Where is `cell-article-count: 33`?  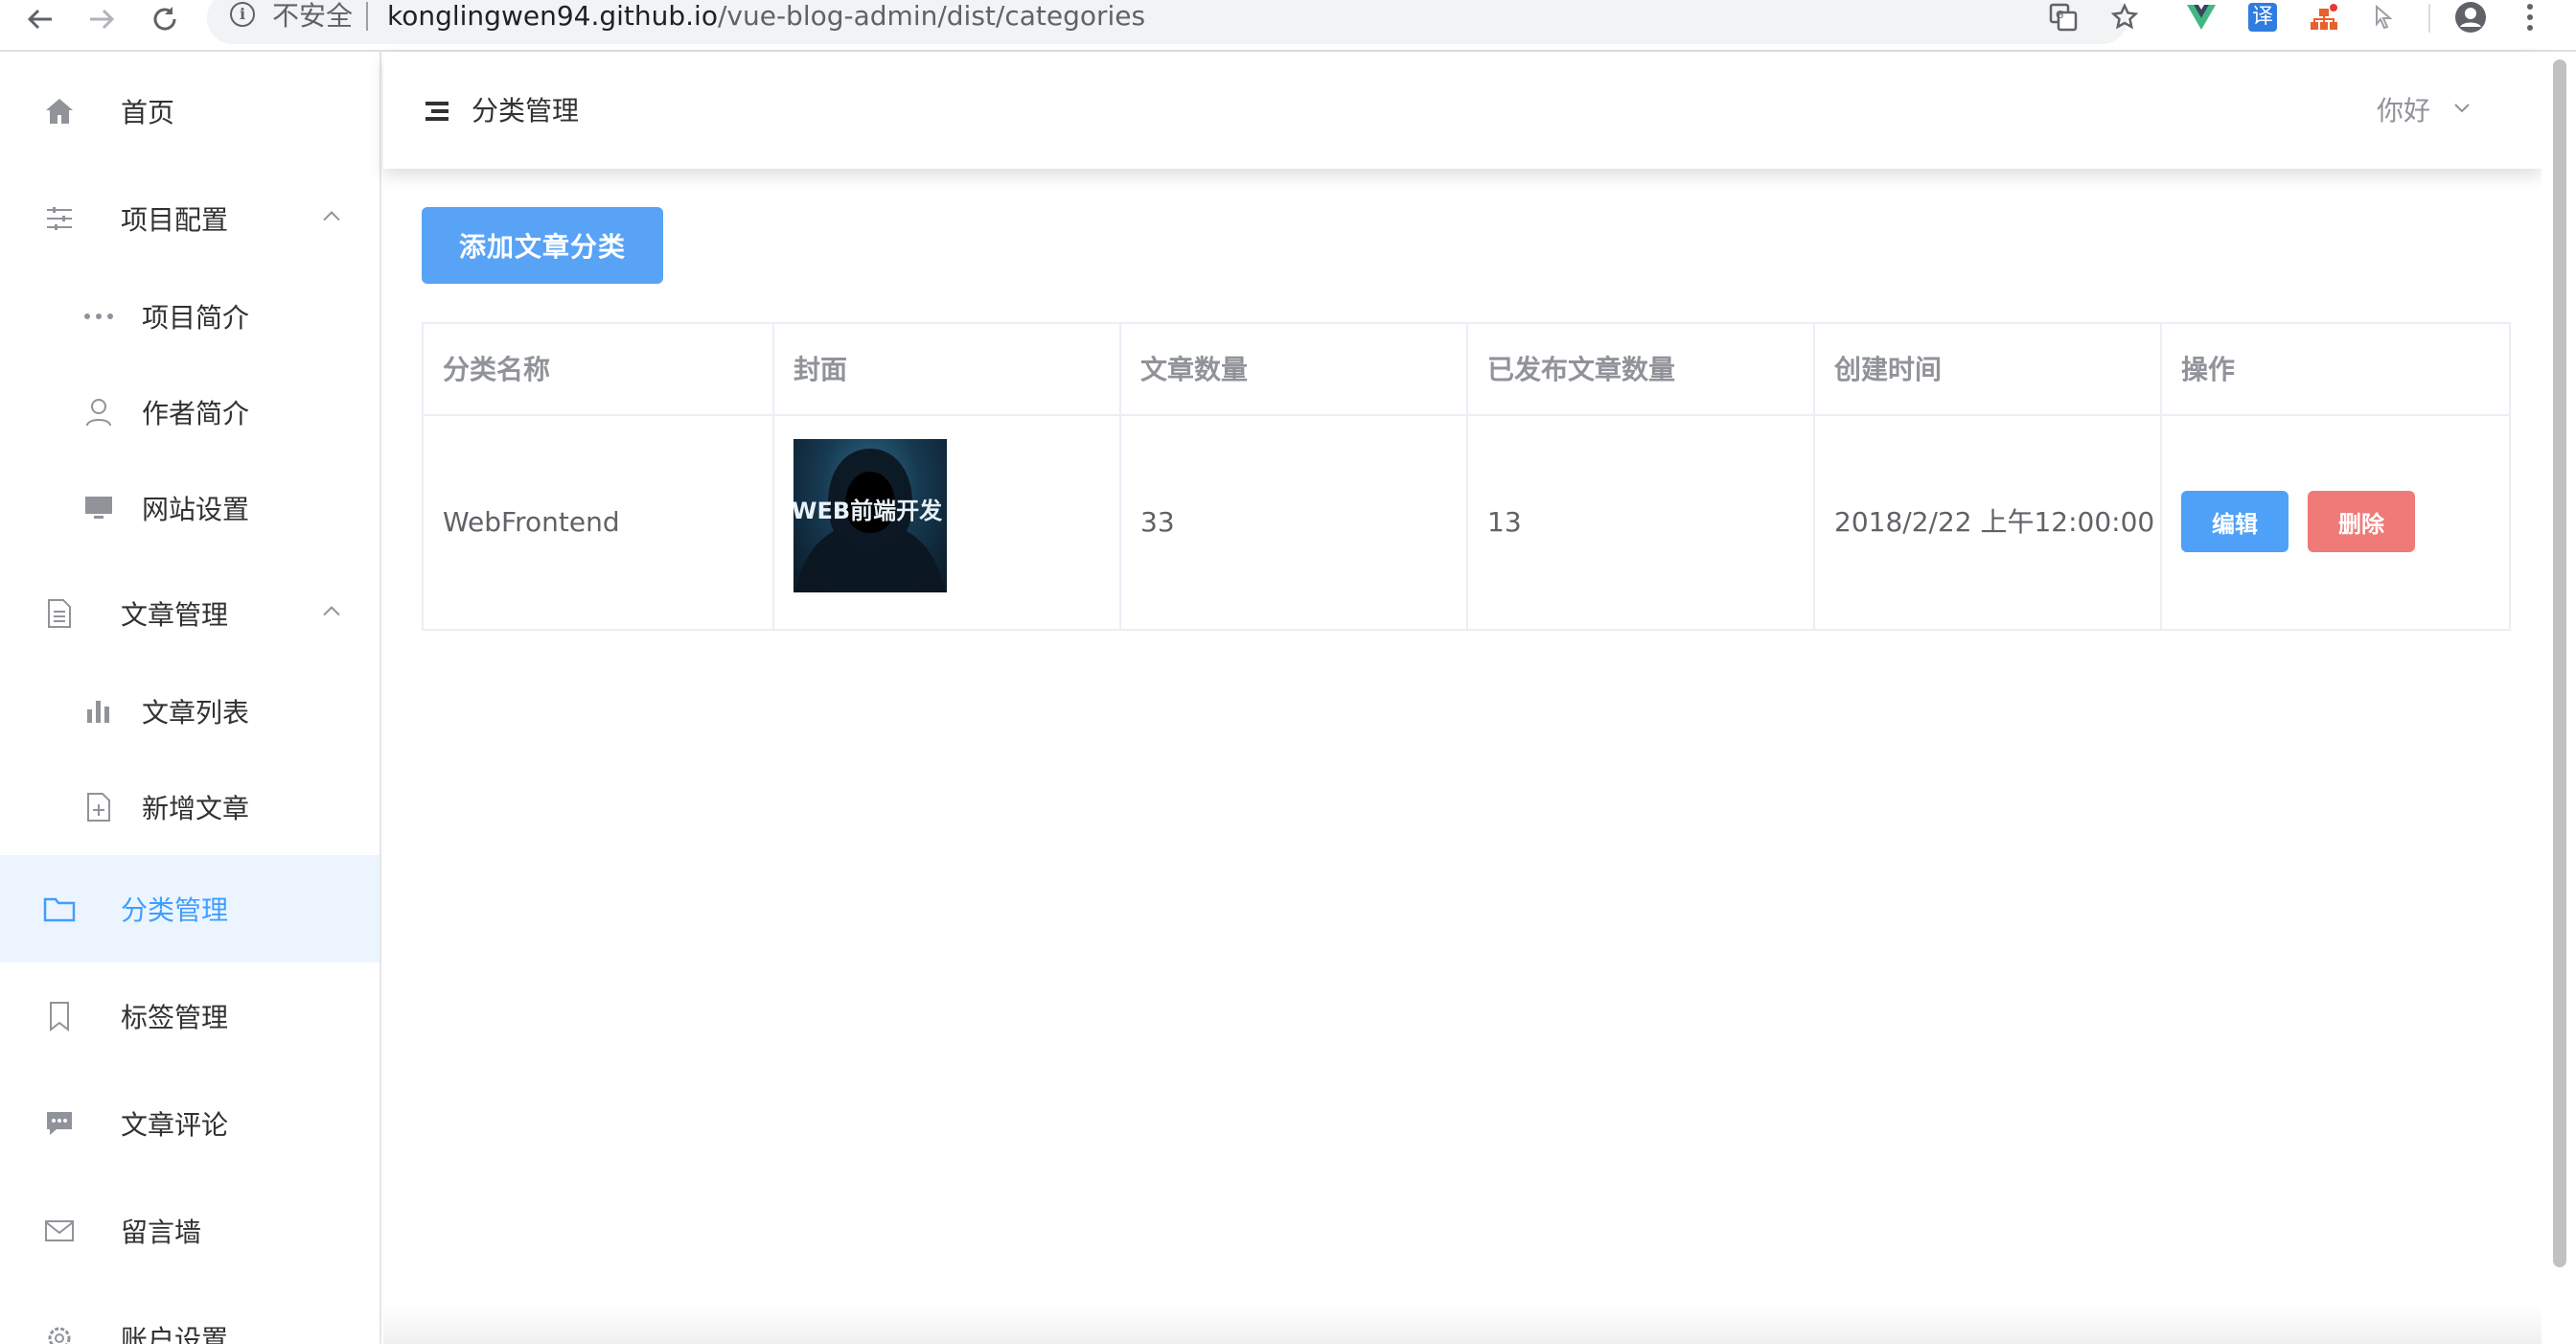
cell-article-count: 33 is located at coordinates (1295, 522).